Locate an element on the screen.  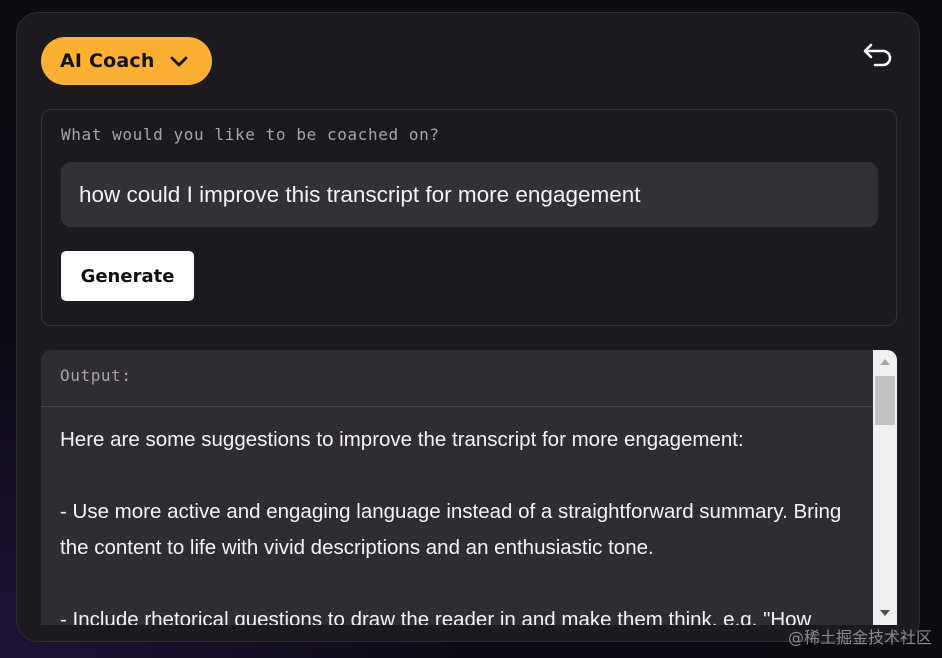
generate-button: Generate is located at coordinates (127, 276).